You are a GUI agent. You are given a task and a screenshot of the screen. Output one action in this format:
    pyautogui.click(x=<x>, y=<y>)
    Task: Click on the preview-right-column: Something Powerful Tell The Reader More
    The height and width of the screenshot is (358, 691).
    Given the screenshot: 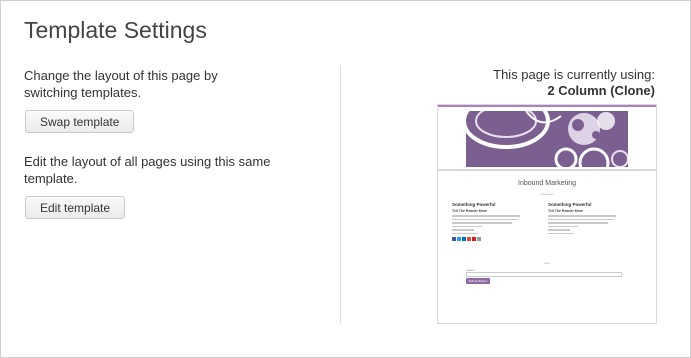 What is the action you would take?
    pyautogui.click(x=583, y=218)
    